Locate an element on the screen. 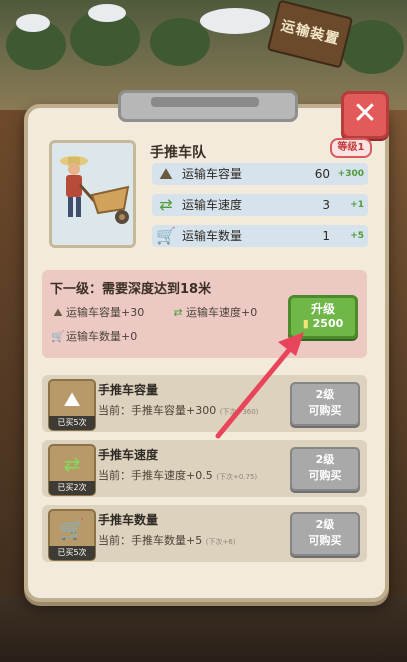 The image size is (407, 662). arrow-head-icon is located at coordinates (291, 344).